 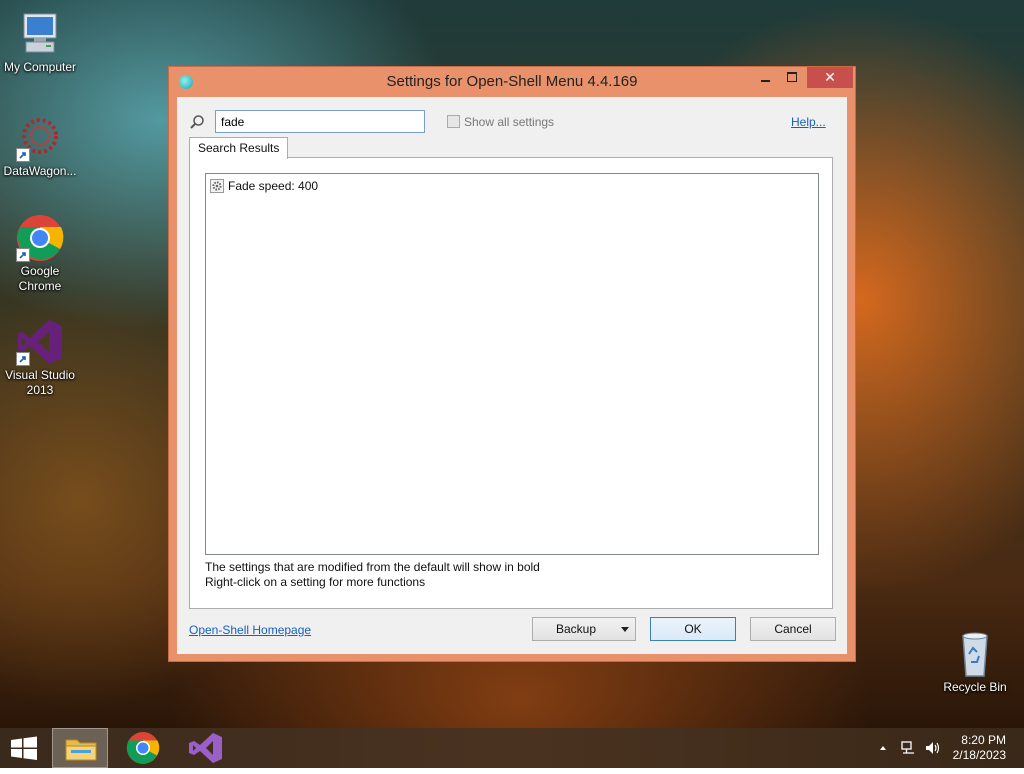 I want to click on show-all-label: Show all settings, so click(x=509, y=122).